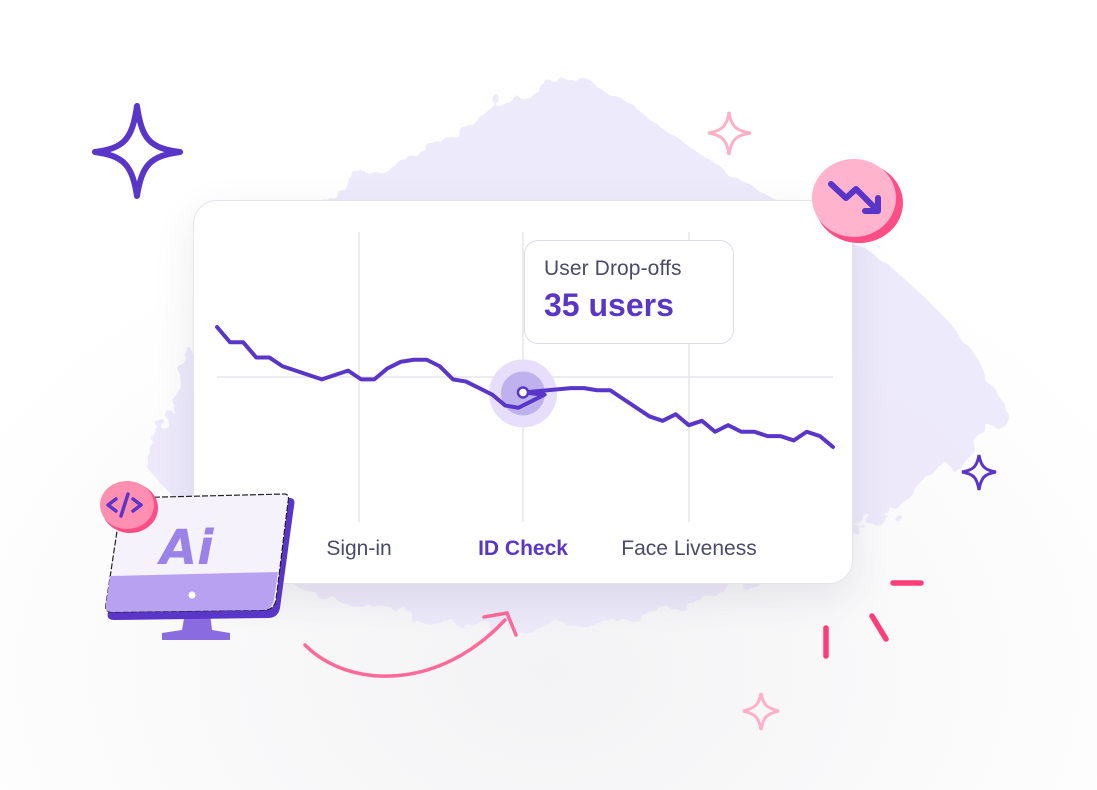  I want to click on tooltip: User Drop-offs 35 users, so click(629, 292).